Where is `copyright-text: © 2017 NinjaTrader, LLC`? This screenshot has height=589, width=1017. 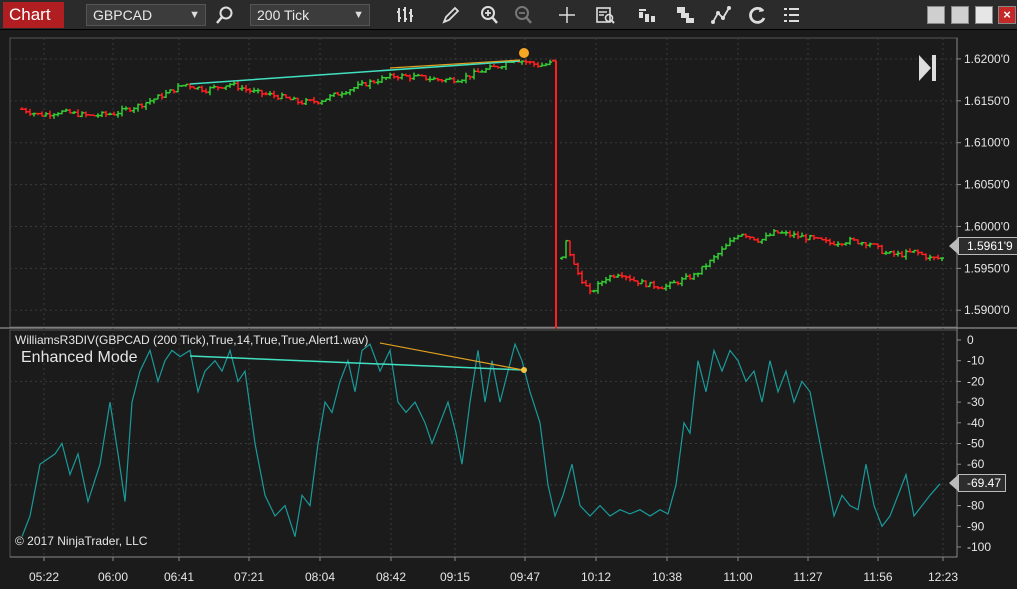 copyright-text: © 2017 NinjaTrader, LLC is located at coordinates (81, 541).